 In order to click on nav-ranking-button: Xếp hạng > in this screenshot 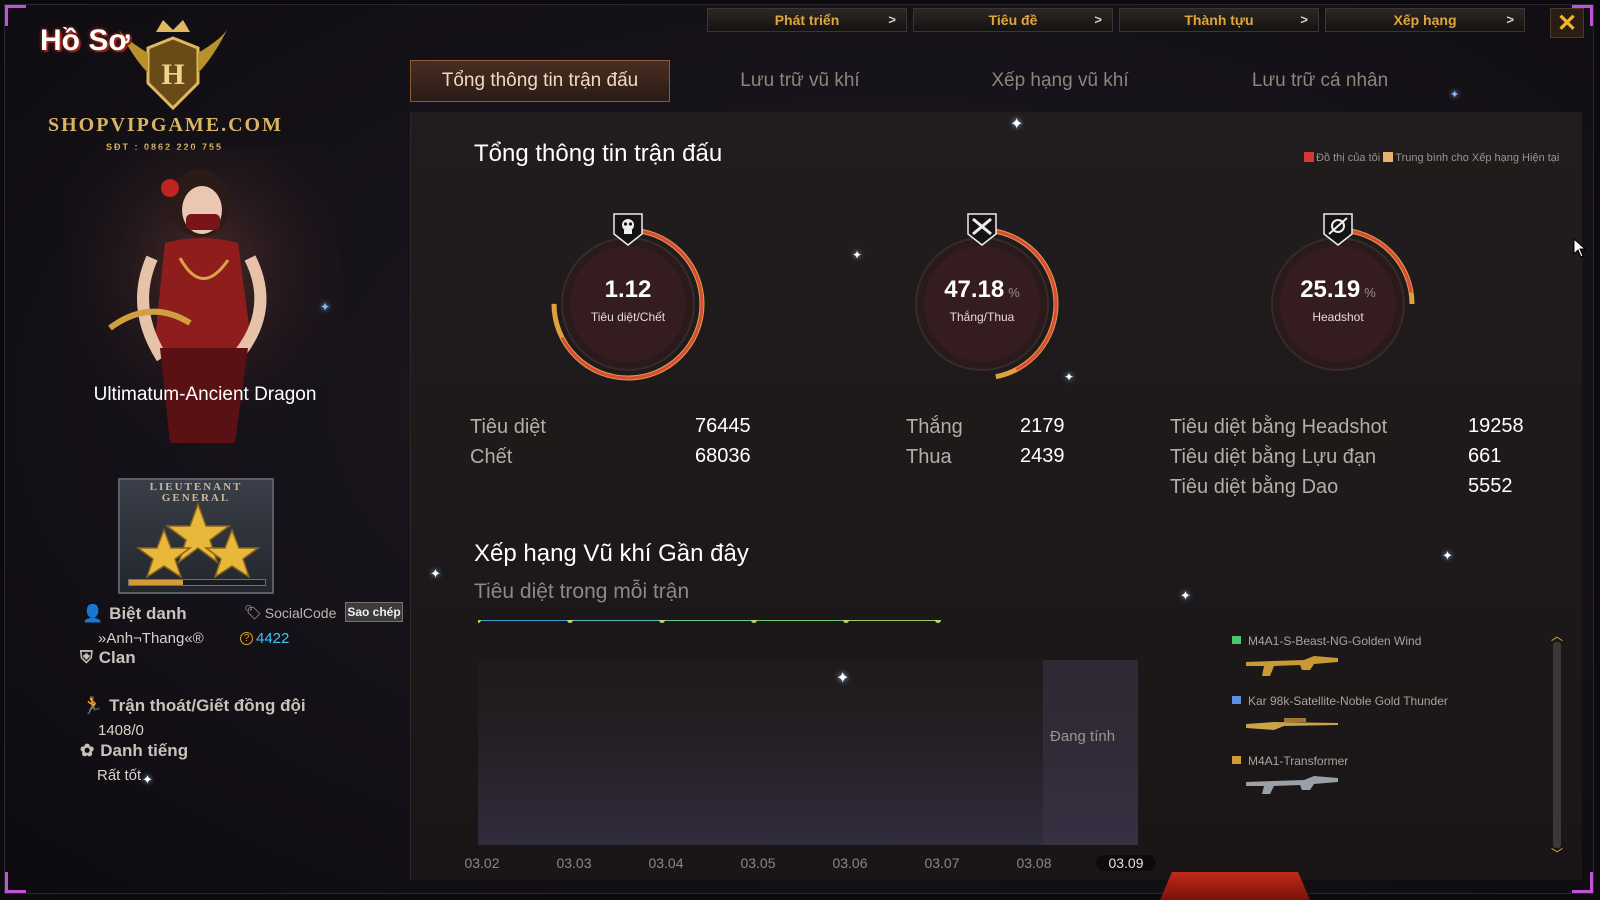, I will do `click(1425, 20)`.